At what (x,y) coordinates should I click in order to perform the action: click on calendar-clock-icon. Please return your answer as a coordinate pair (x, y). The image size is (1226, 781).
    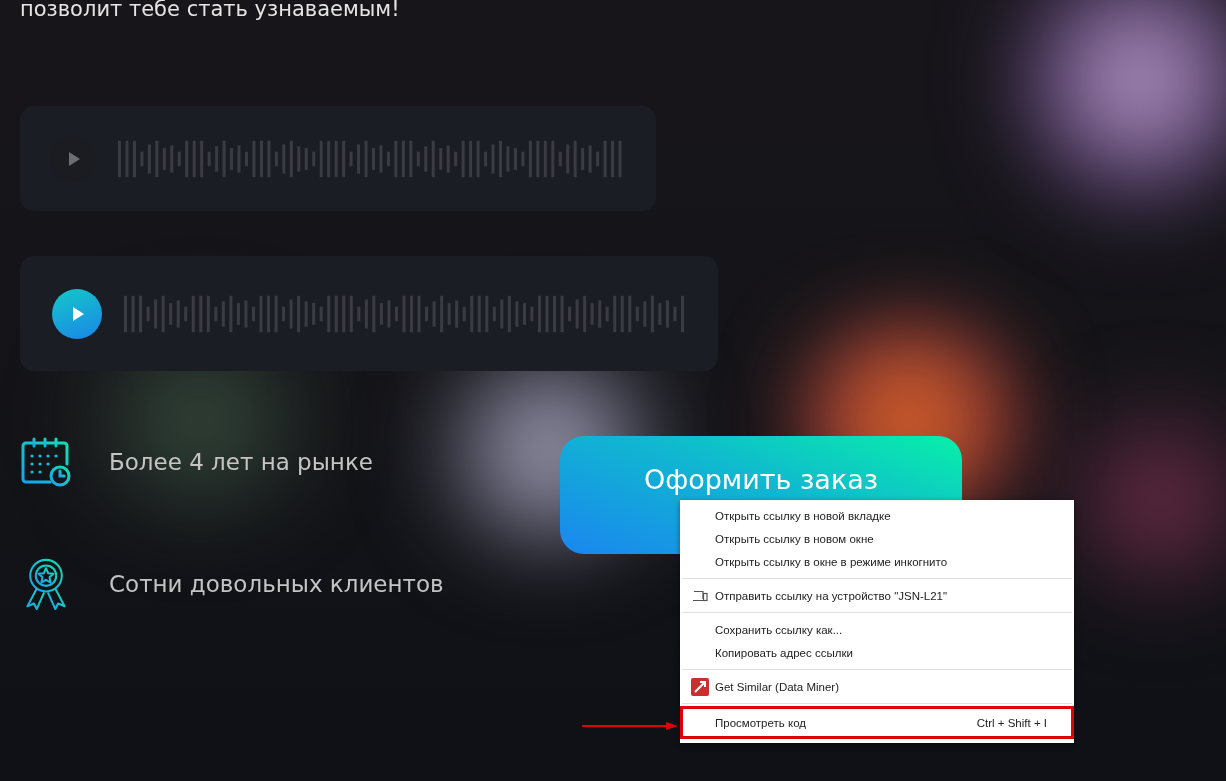
    Looking at the image, I should click on (46, 462).